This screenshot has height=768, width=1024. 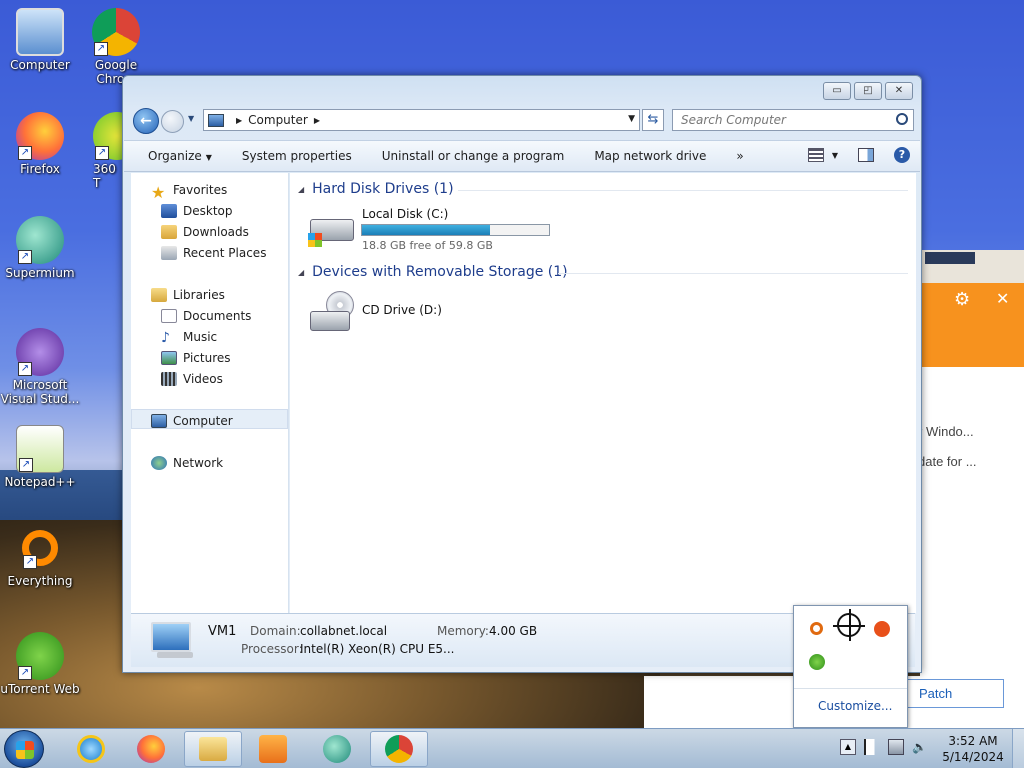 I want to click on navigation-row: ← ▼ ▶ Computer ▶ ▼ ⇆ Search Computer, so click(x=523, y=120).